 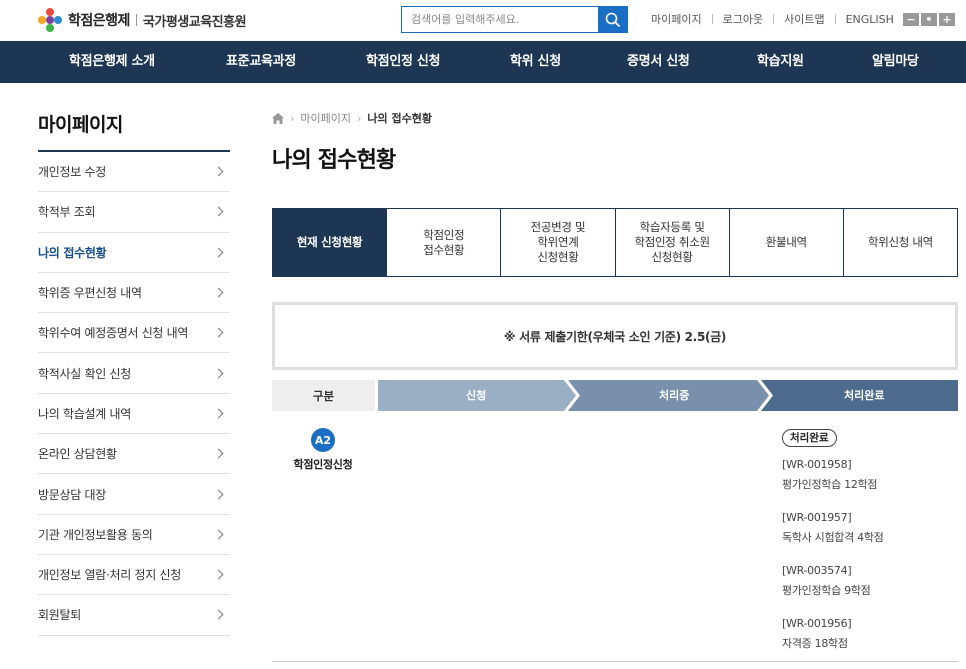 What do you see at coordinates (899, 242) in the screenshot?
I see `tab-5: 학위신청 내역` at bounding box center [899, 242].